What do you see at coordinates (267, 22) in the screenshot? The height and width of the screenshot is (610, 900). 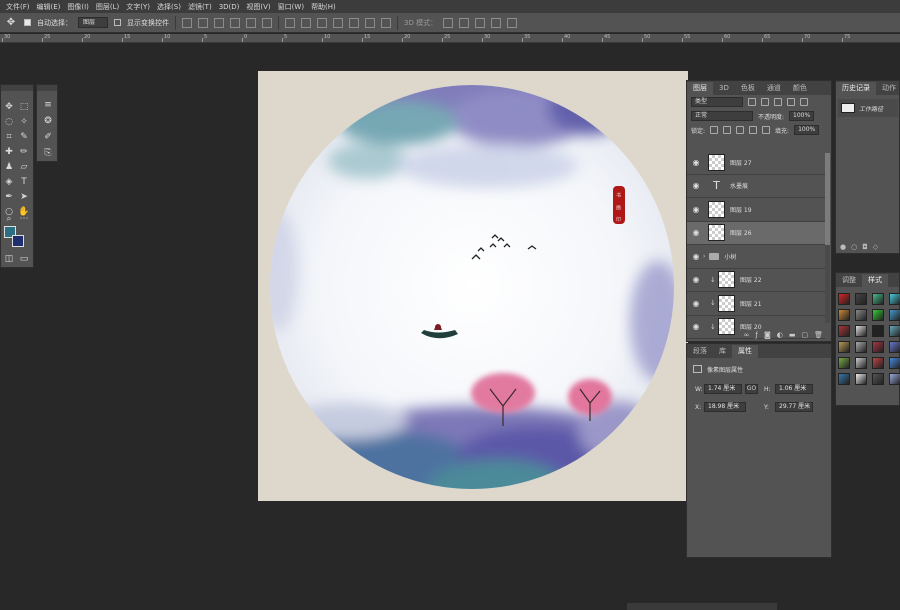 I see `align-right-icon` at bounding box center [267, 22].